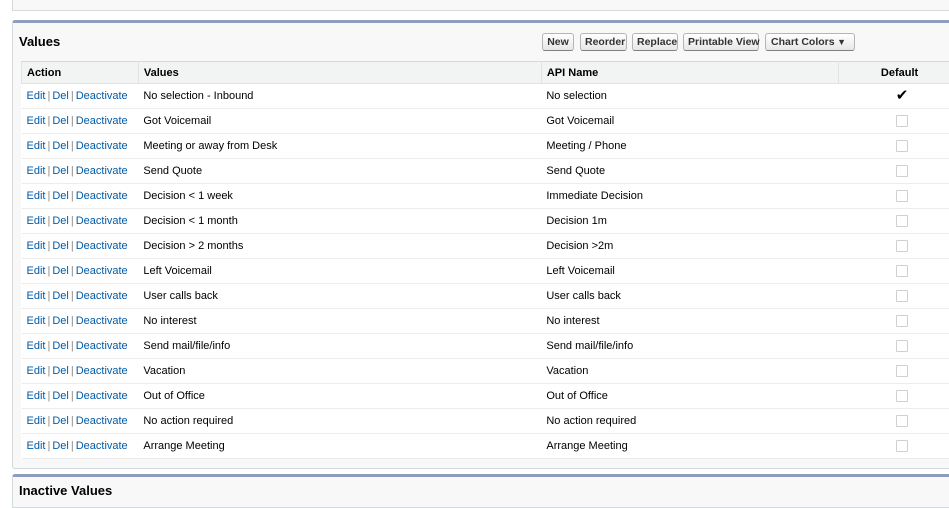 The width and height of the screenshot is (949, 508). Describe the element at coordinates (485, 171) in the screenshot. I see `table-row: Edit|Del|DeactivateSend QuoteSend Quote` at that location.